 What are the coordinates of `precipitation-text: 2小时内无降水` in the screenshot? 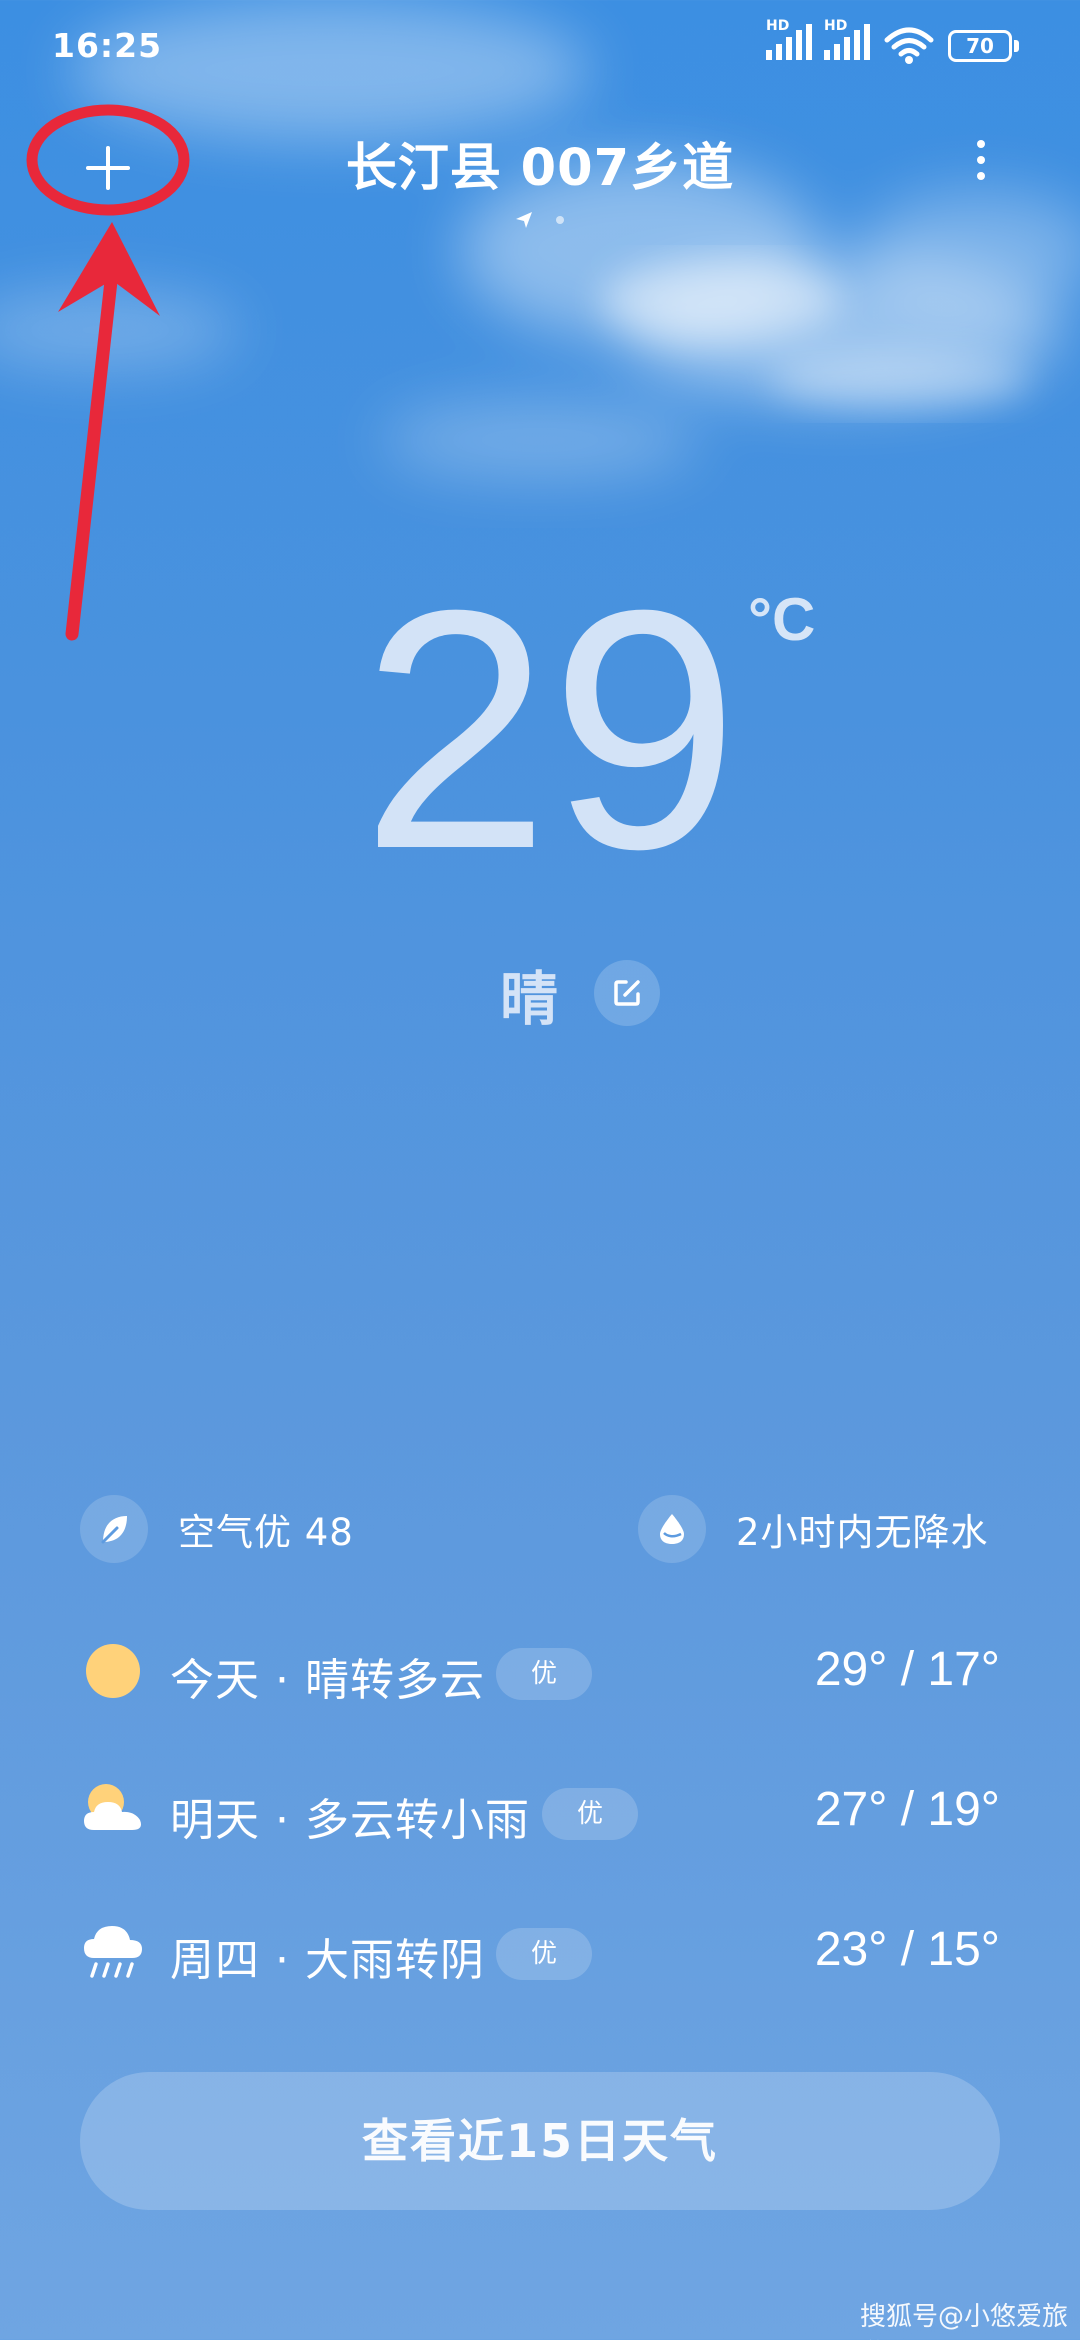 It's located at (862, 1532).